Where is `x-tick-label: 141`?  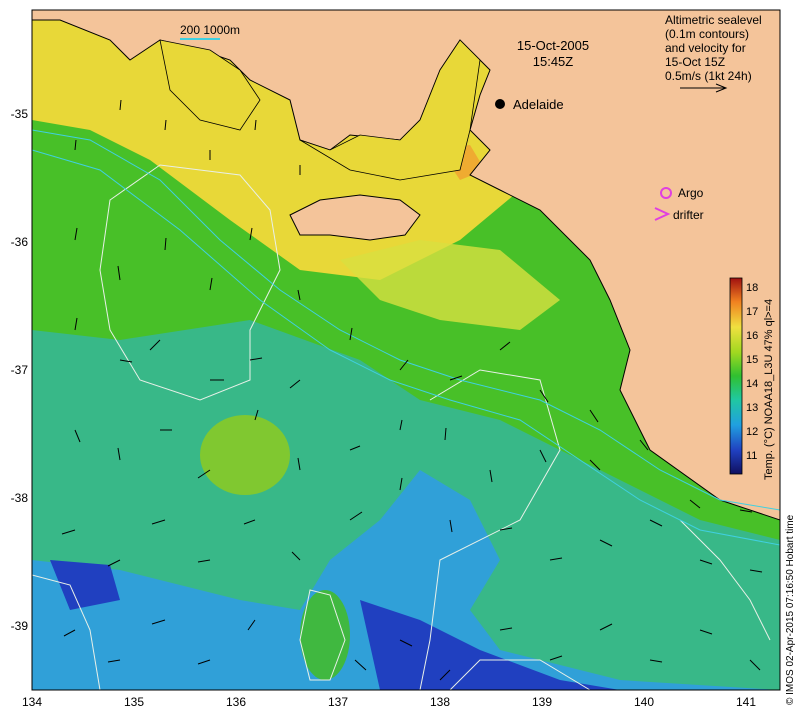
x-tick-label: 141 is located at coordinates (746, 702).